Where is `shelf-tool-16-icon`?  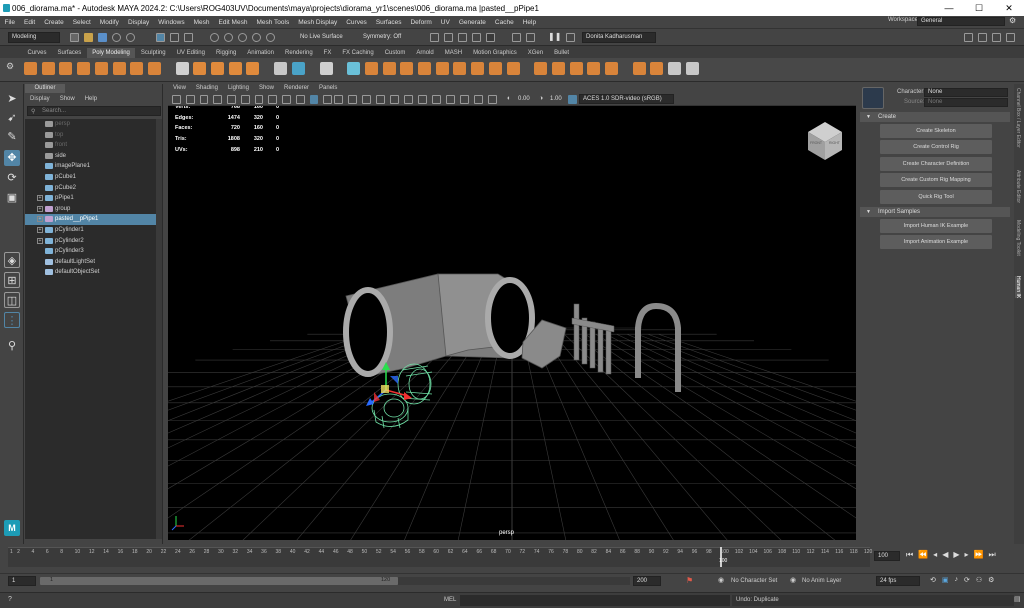 shelf-tool-16-icon is located at coordinates (326, 68).